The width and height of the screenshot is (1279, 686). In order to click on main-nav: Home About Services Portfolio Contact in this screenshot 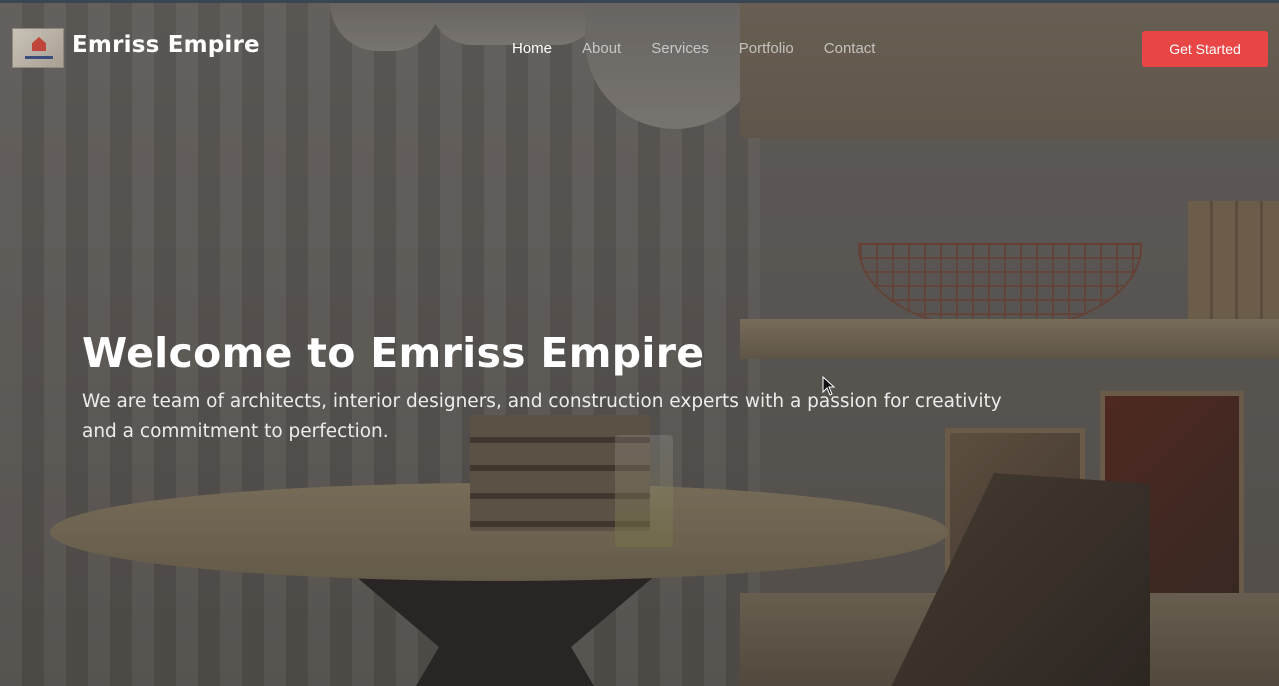, I will do `click(708, 48)`.